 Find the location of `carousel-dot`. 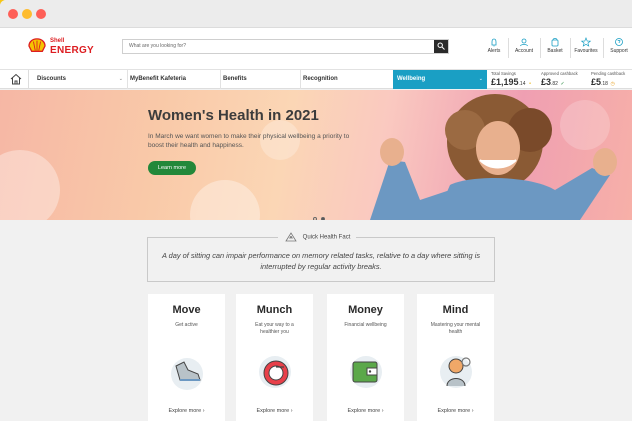

carousel-dot is located at coordinates (315, 218).